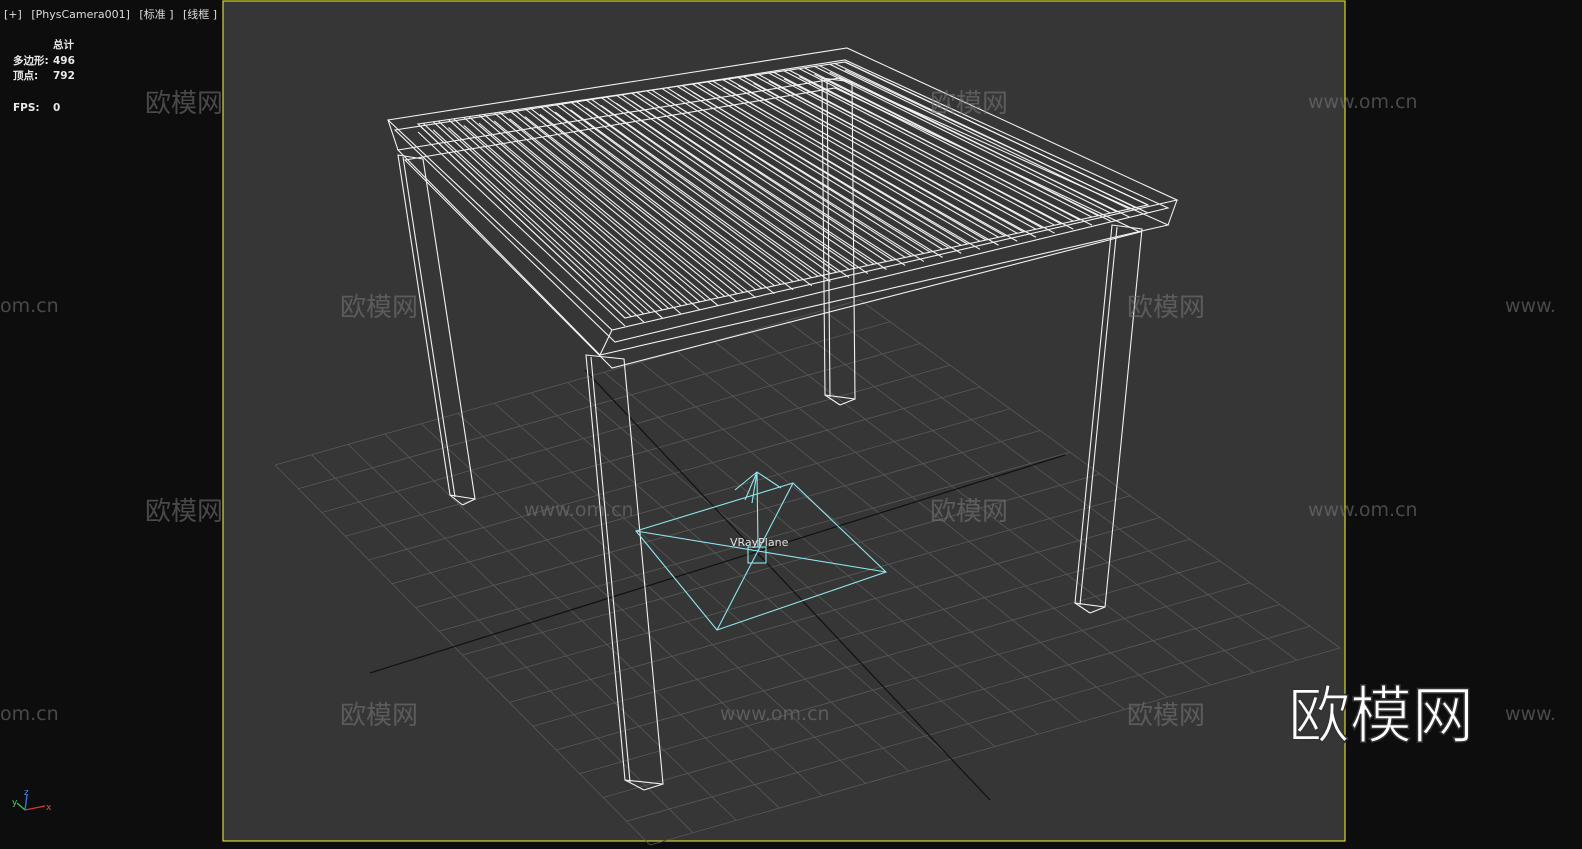 This screenshot has height=849, width=1582. What do you see at coordinates (80, 14) in the screenshot?
I see `viewport-camera-menu: [PhysCamera001]` at bounding box center [80, 14].